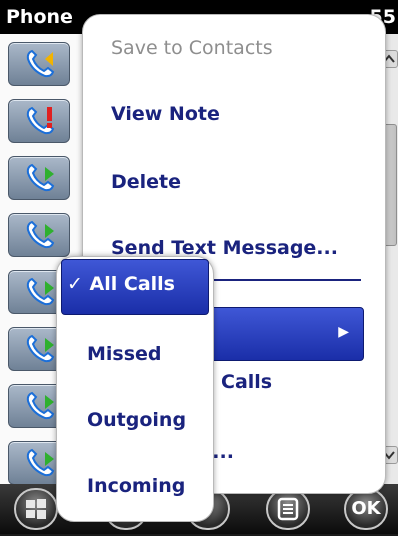  What do you see at coordinates (343, 332) in the screenshot?
I see `submenu-arrow-icon: ▶` at bounding box center [343, 332].